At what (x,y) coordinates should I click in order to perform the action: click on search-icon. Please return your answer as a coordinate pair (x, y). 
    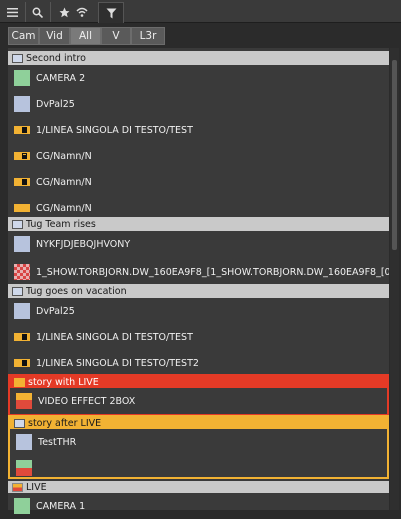
    Looking at the image, I should click on (37, 12).